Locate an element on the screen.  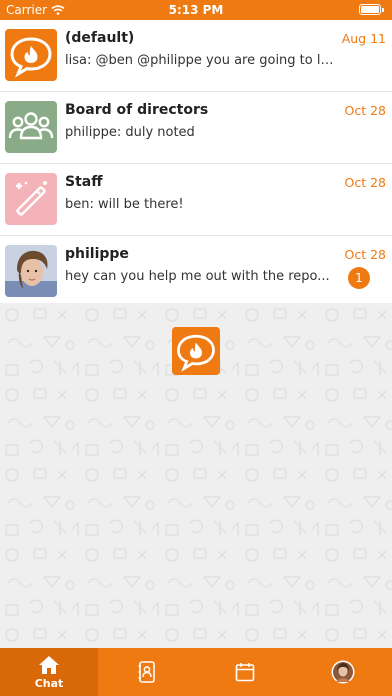
tab-chat-label: Chat is located at coordinates (49, 683).